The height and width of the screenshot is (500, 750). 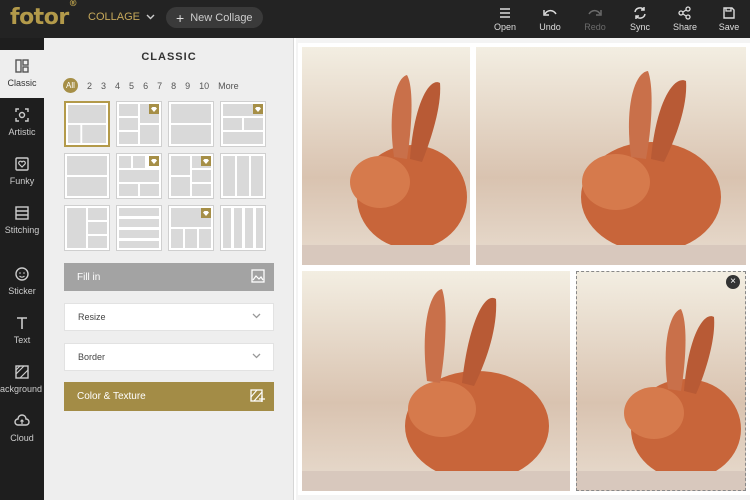 What do you see at coordinates (187, 86) in the screenshot?
I see `filter-9: 9` at bounding box center [187, 86].